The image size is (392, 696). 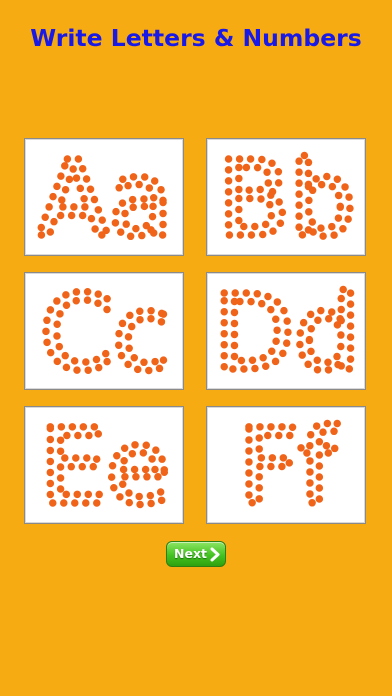 I want to click on dotted-letter-text: Aa, so click(x=105, y=198).